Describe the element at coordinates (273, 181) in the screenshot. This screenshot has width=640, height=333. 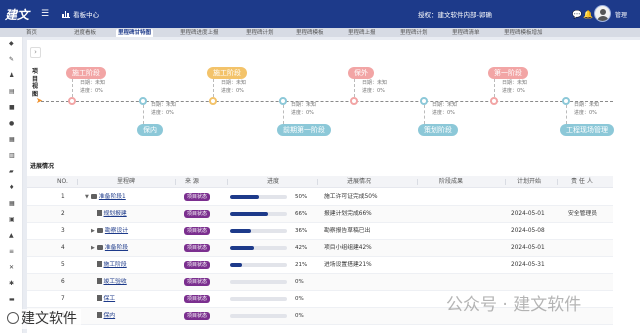
I see `col-progress: 进度` at that location.